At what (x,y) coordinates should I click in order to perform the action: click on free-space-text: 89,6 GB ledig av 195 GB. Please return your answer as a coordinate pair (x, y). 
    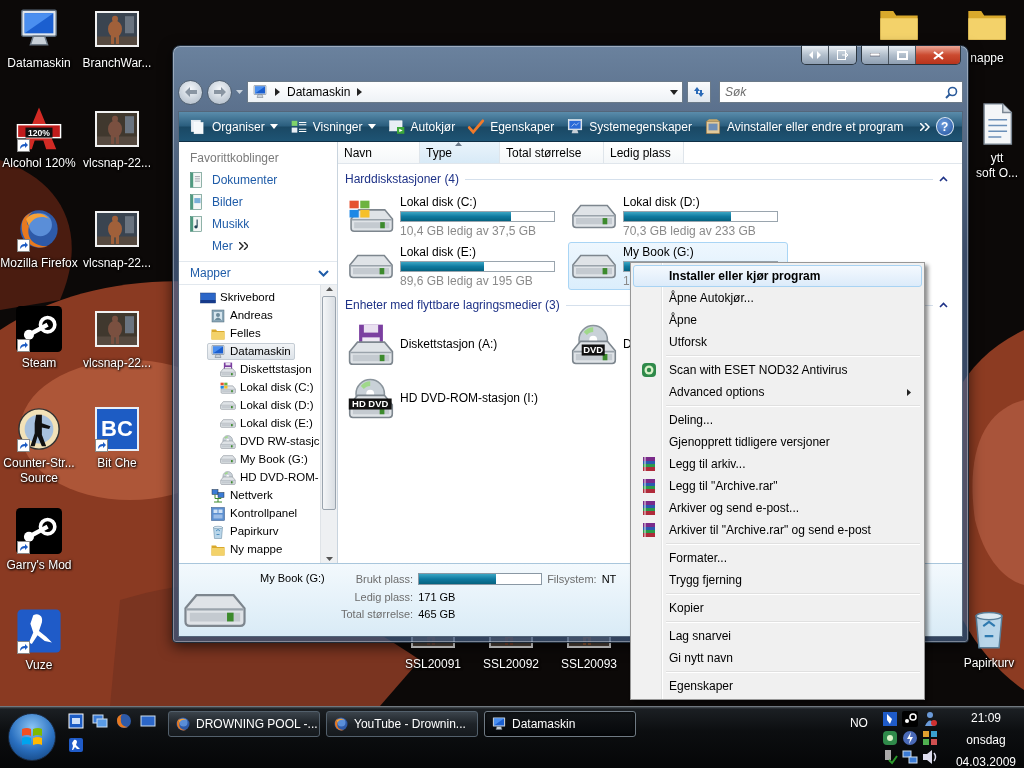
    Looking at the image, I should click on (466, 280).